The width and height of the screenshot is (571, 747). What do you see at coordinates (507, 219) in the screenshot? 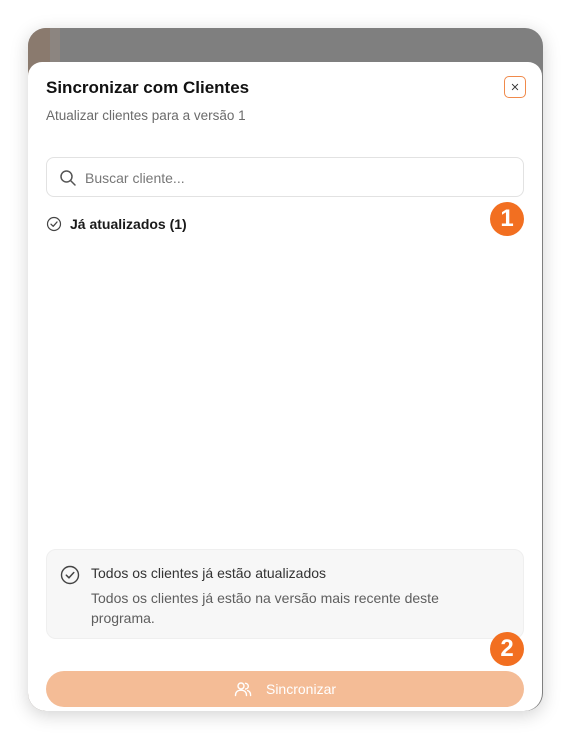
I see `annotation-marker-1: 1` at bounding box center [507, 219].